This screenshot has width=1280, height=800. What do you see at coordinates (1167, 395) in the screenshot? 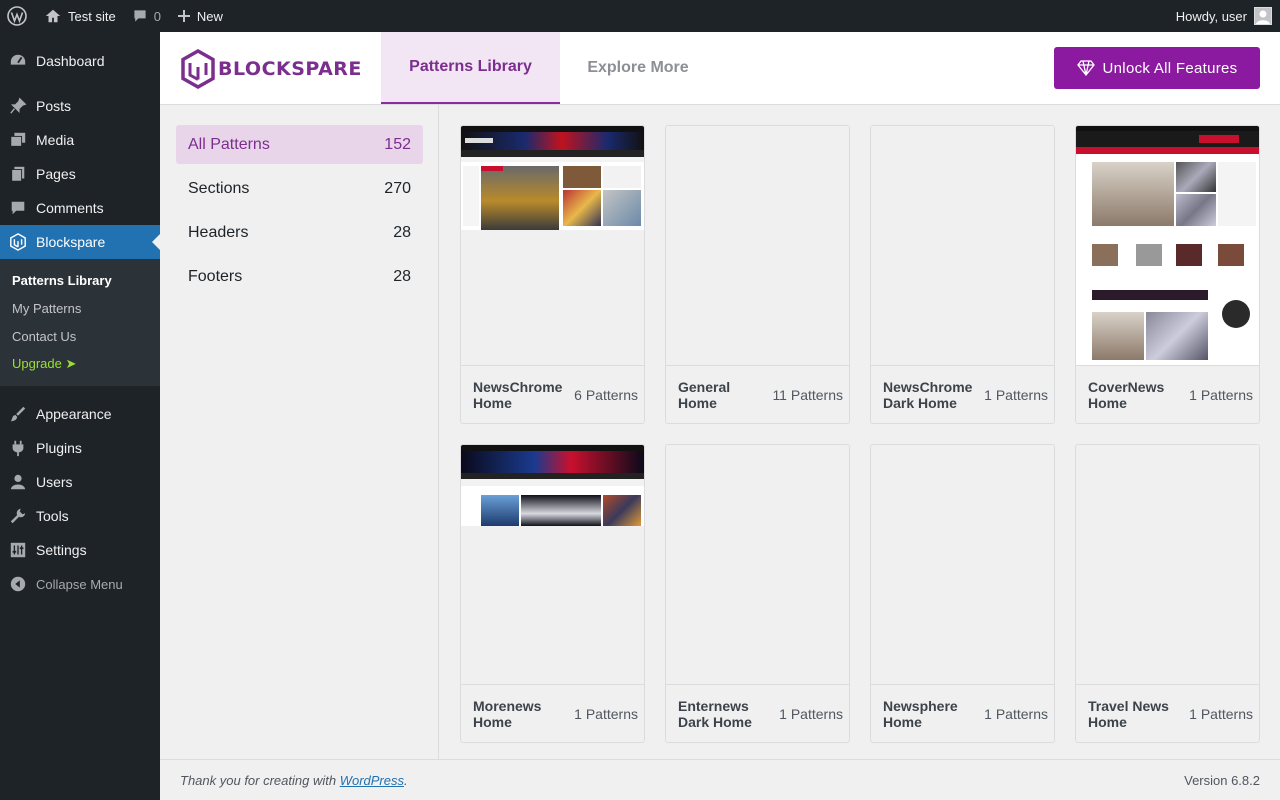
I see `pattern-card-meta: CoverNews Home 1 Patterns` at bounding box center [1167, 395].